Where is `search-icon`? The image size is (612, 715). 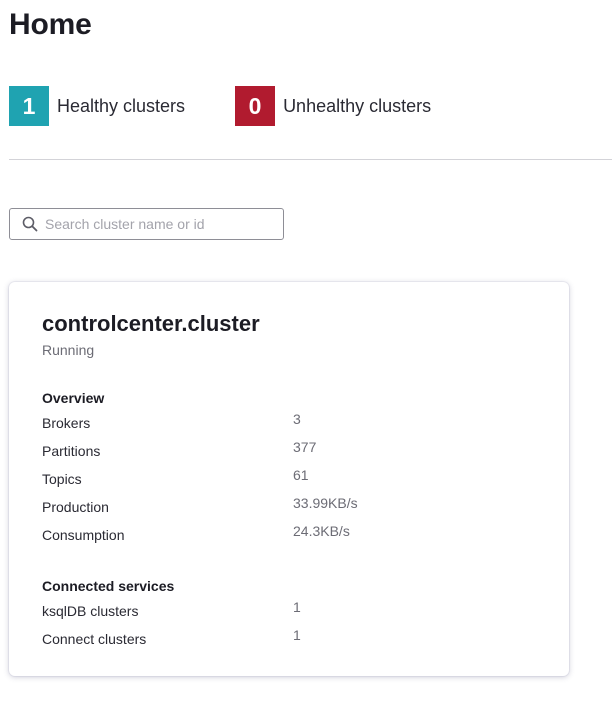 search-icon is located at coordinates (30, 224).